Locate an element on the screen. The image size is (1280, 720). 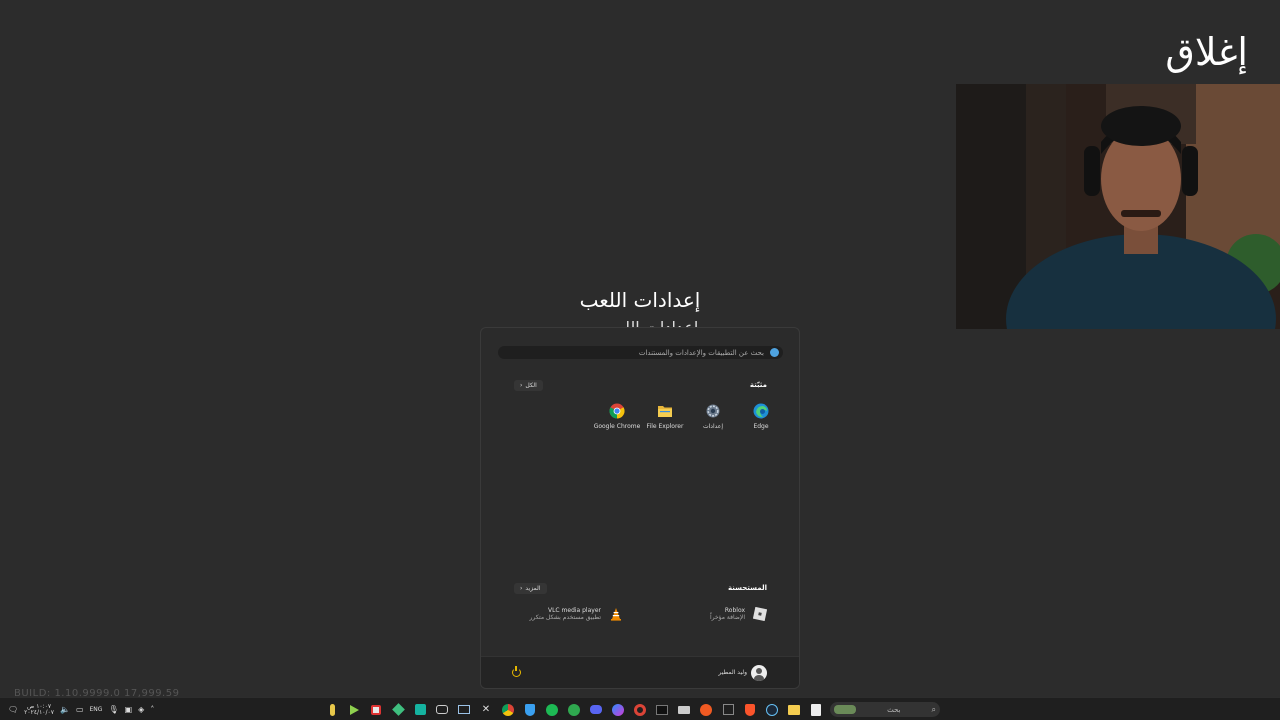
taskbar-xbox-icon is located at coordinates (574, 710).